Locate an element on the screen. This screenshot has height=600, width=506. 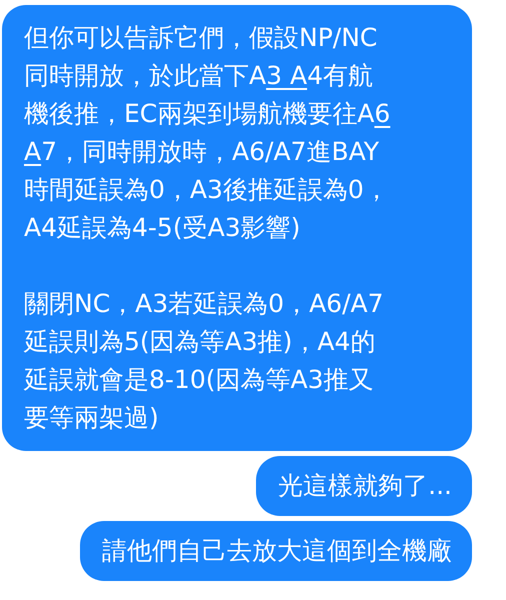
detected-link: A is located at coordinates (33, 151).